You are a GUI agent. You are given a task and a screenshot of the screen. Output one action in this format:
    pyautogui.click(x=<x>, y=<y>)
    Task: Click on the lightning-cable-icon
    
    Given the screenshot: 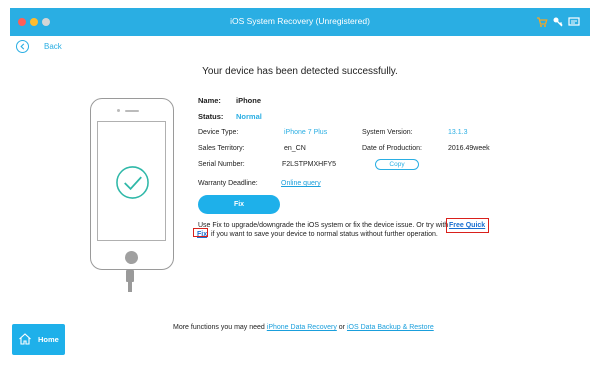 What is the action you would take?
    pyautogui.click(x=130, y=281)
    